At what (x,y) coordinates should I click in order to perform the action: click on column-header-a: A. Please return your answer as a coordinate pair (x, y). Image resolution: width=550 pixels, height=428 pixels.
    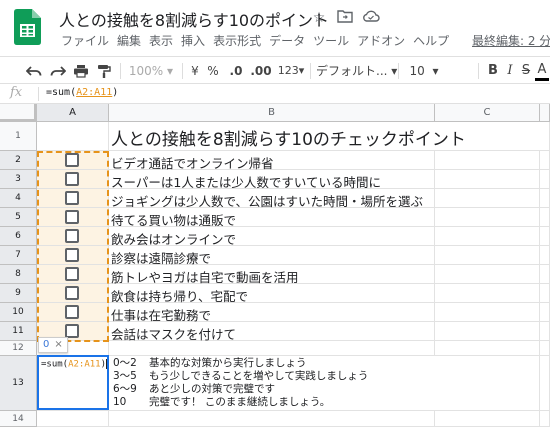
    Looking at the image, I should click on (73, 113).